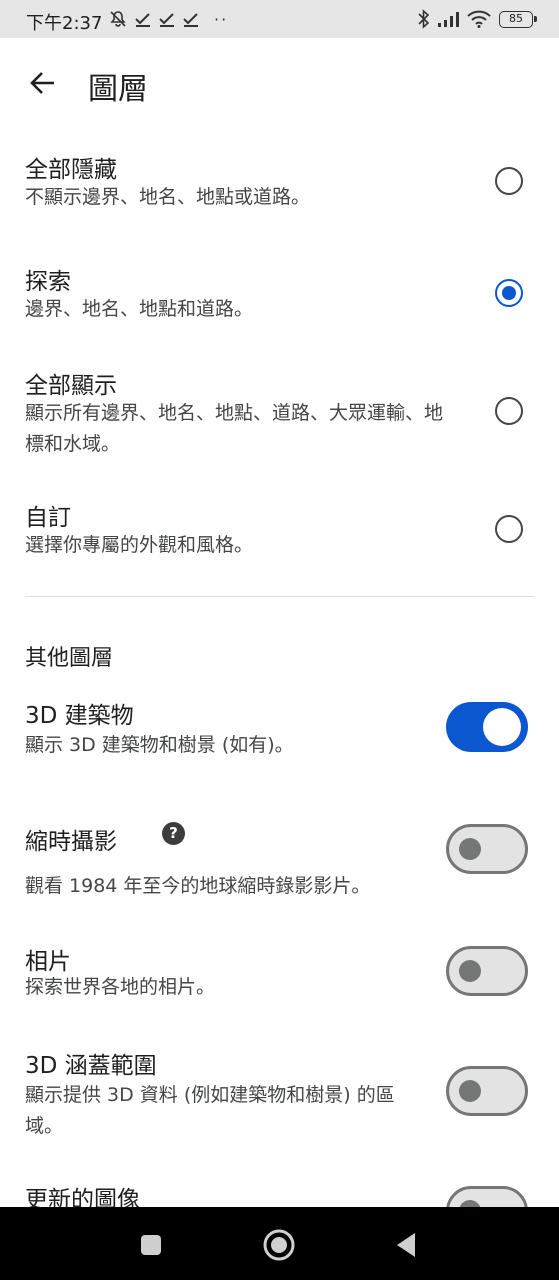 The width and height of the screenshot is (559, 1280). Describe the element at coordinates (279, 83) in the screenshot. I see `app-header: 圖層` at that location.